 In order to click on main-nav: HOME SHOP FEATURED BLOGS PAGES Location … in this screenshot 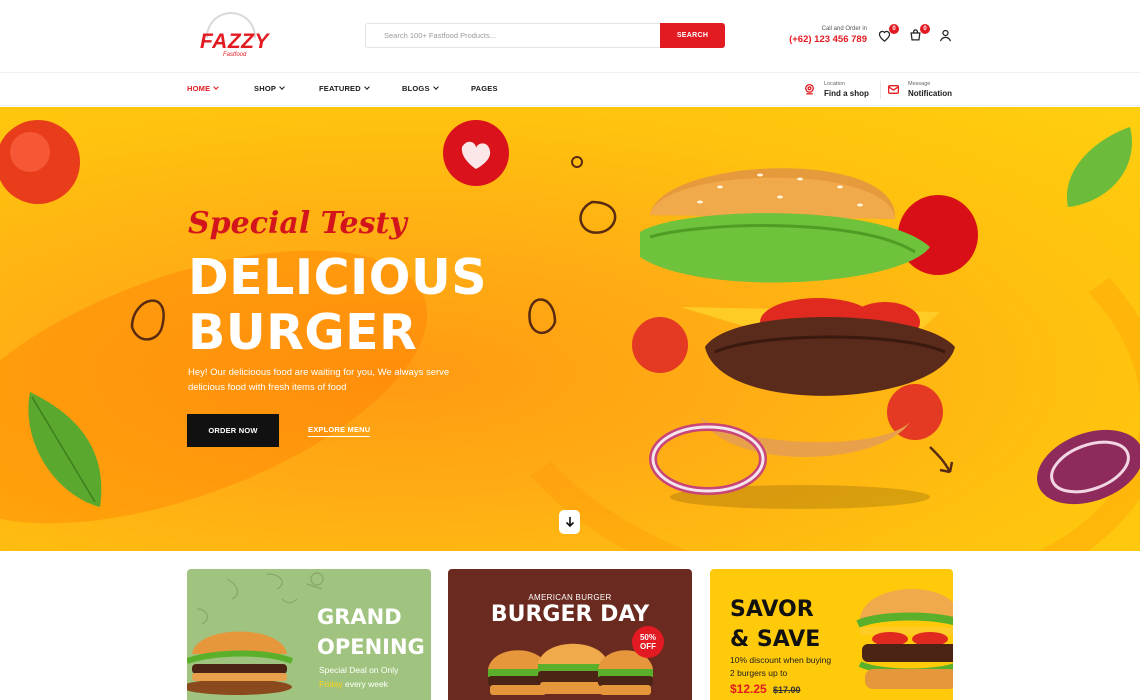, I will do `click(570, 89)`.